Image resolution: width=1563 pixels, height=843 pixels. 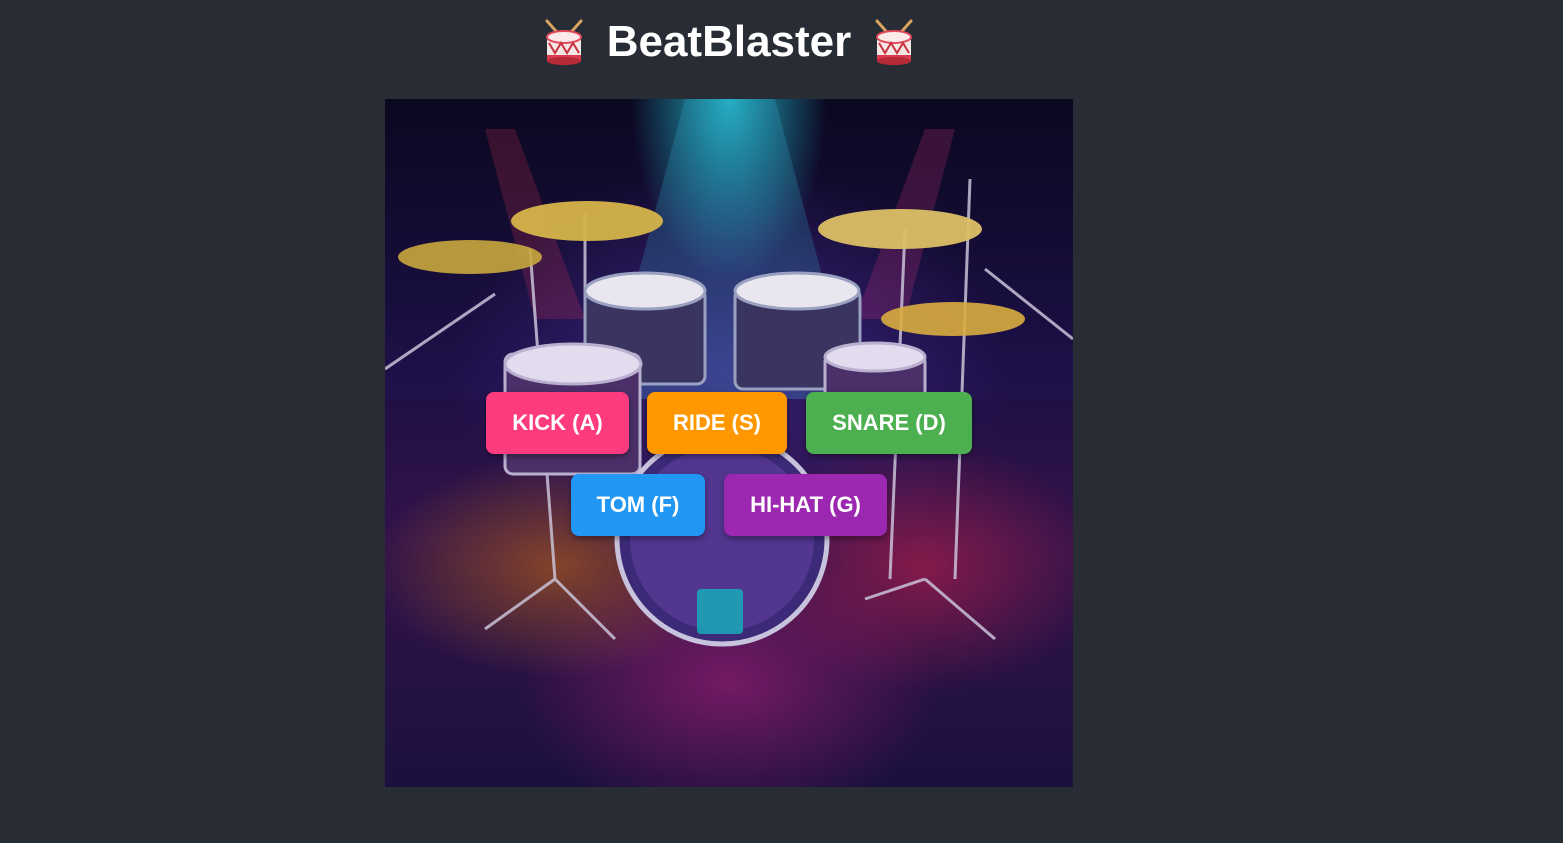 What do you see at coordinates (638, 505) in the screenshot?
I see `tom-pad-button: TOM (F)` at bounding box center [638, 505].